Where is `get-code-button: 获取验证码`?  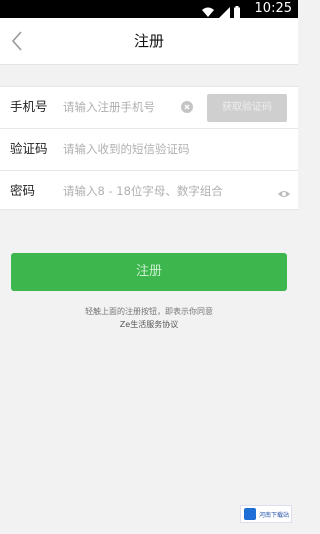
get-code-button: 获取验证码 is located at coordinates (247, 108).